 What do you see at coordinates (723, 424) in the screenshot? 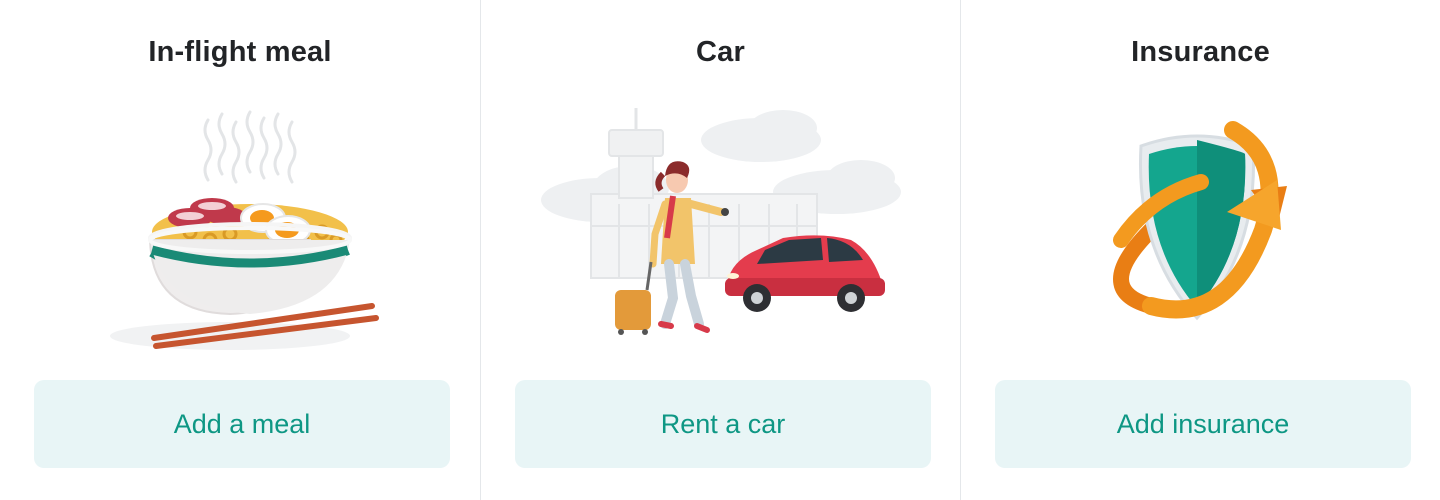
I see `rent-car-button: Rent a car` at bounding box center [723, 424].